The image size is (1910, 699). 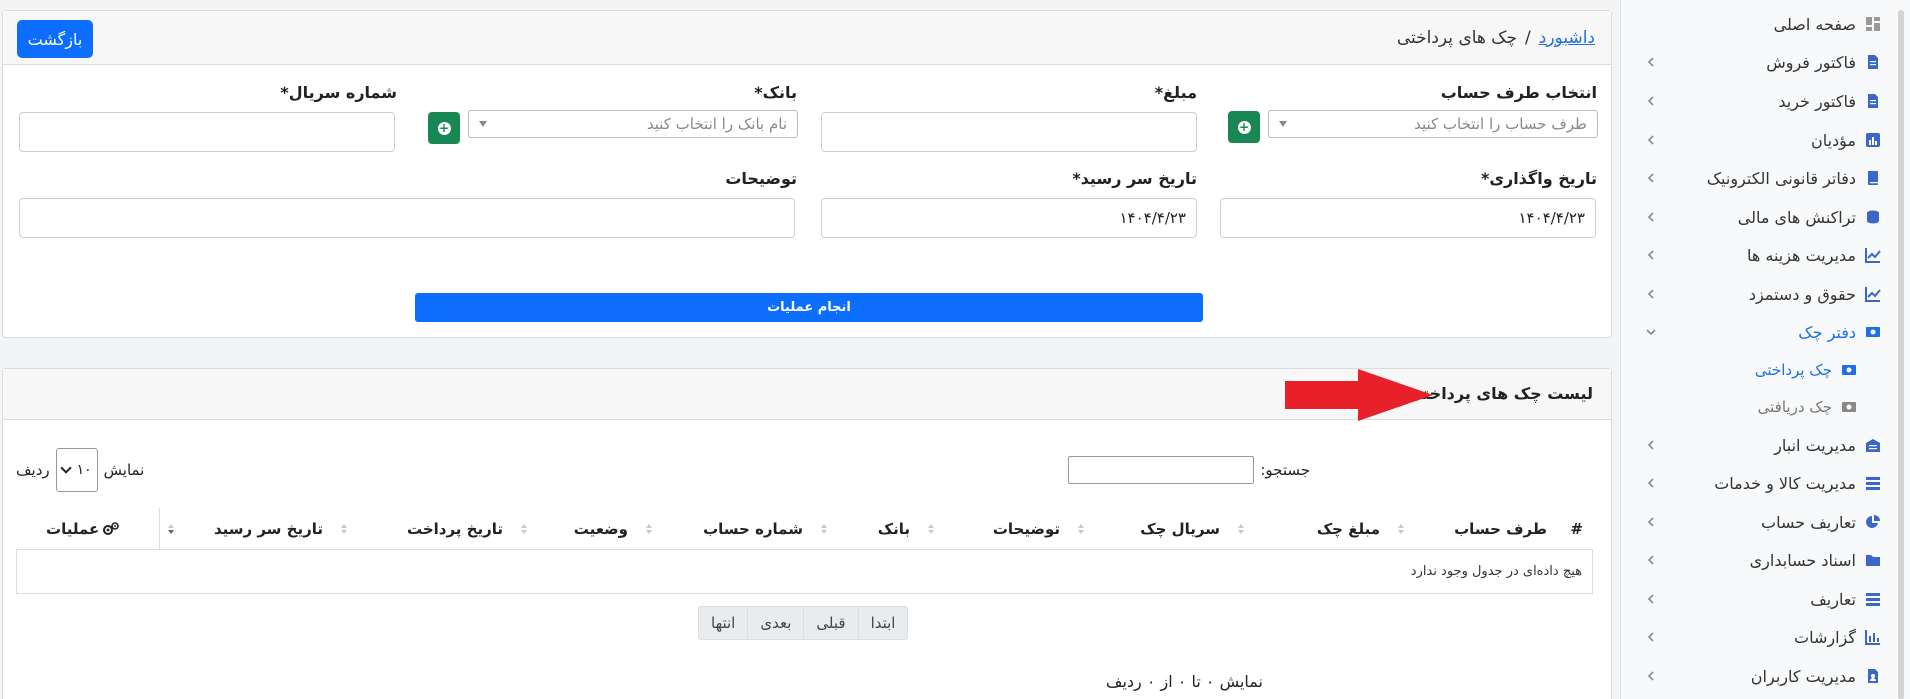 What do you see at coordinates (1473, 529) in the screenshot?
I see `column-header-party: طرف حساب` at bounding box center [1473, 529].